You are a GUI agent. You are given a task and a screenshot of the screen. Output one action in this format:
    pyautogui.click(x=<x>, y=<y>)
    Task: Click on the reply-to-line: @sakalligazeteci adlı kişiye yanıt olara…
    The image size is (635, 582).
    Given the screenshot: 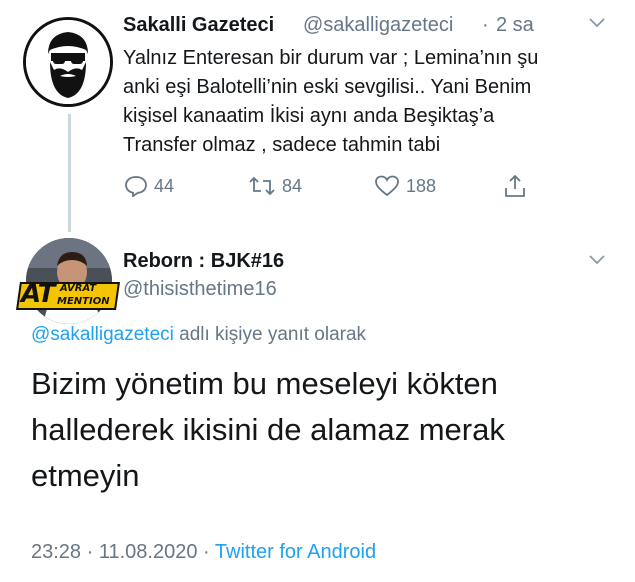 What is the action you would take?
    pyautogui.click(x=198, y=335)
    